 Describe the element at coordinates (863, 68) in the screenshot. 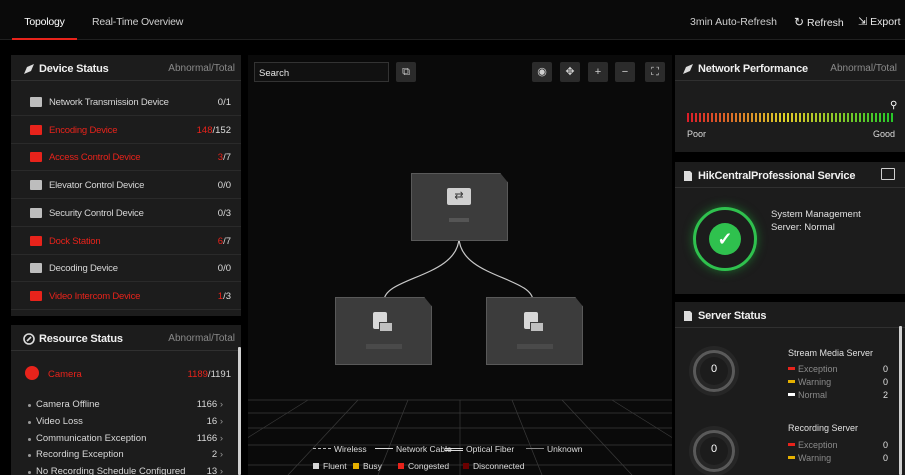

I see `network-performance-header-right: Abnormal/Total` at that location.